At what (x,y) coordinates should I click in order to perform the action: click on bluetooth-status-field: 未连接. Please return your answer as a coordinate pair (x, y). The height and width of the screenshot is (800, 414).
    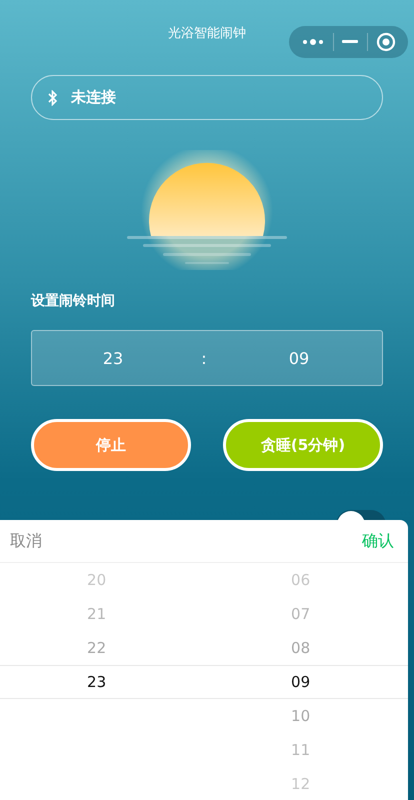
    Looking at the image, I should click on (207, 97).